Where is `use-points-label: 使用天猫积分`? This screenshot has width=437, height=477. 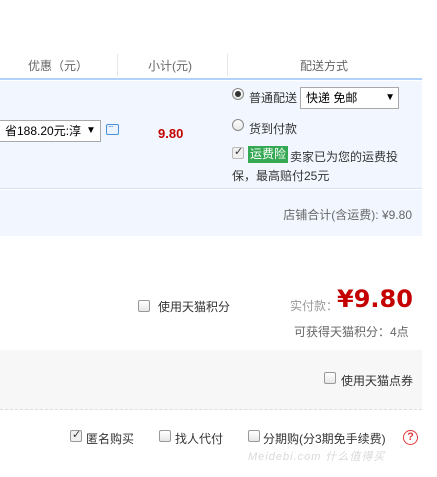
use-points-label: 使用天猫积分 is located at coordinates (194, 307).